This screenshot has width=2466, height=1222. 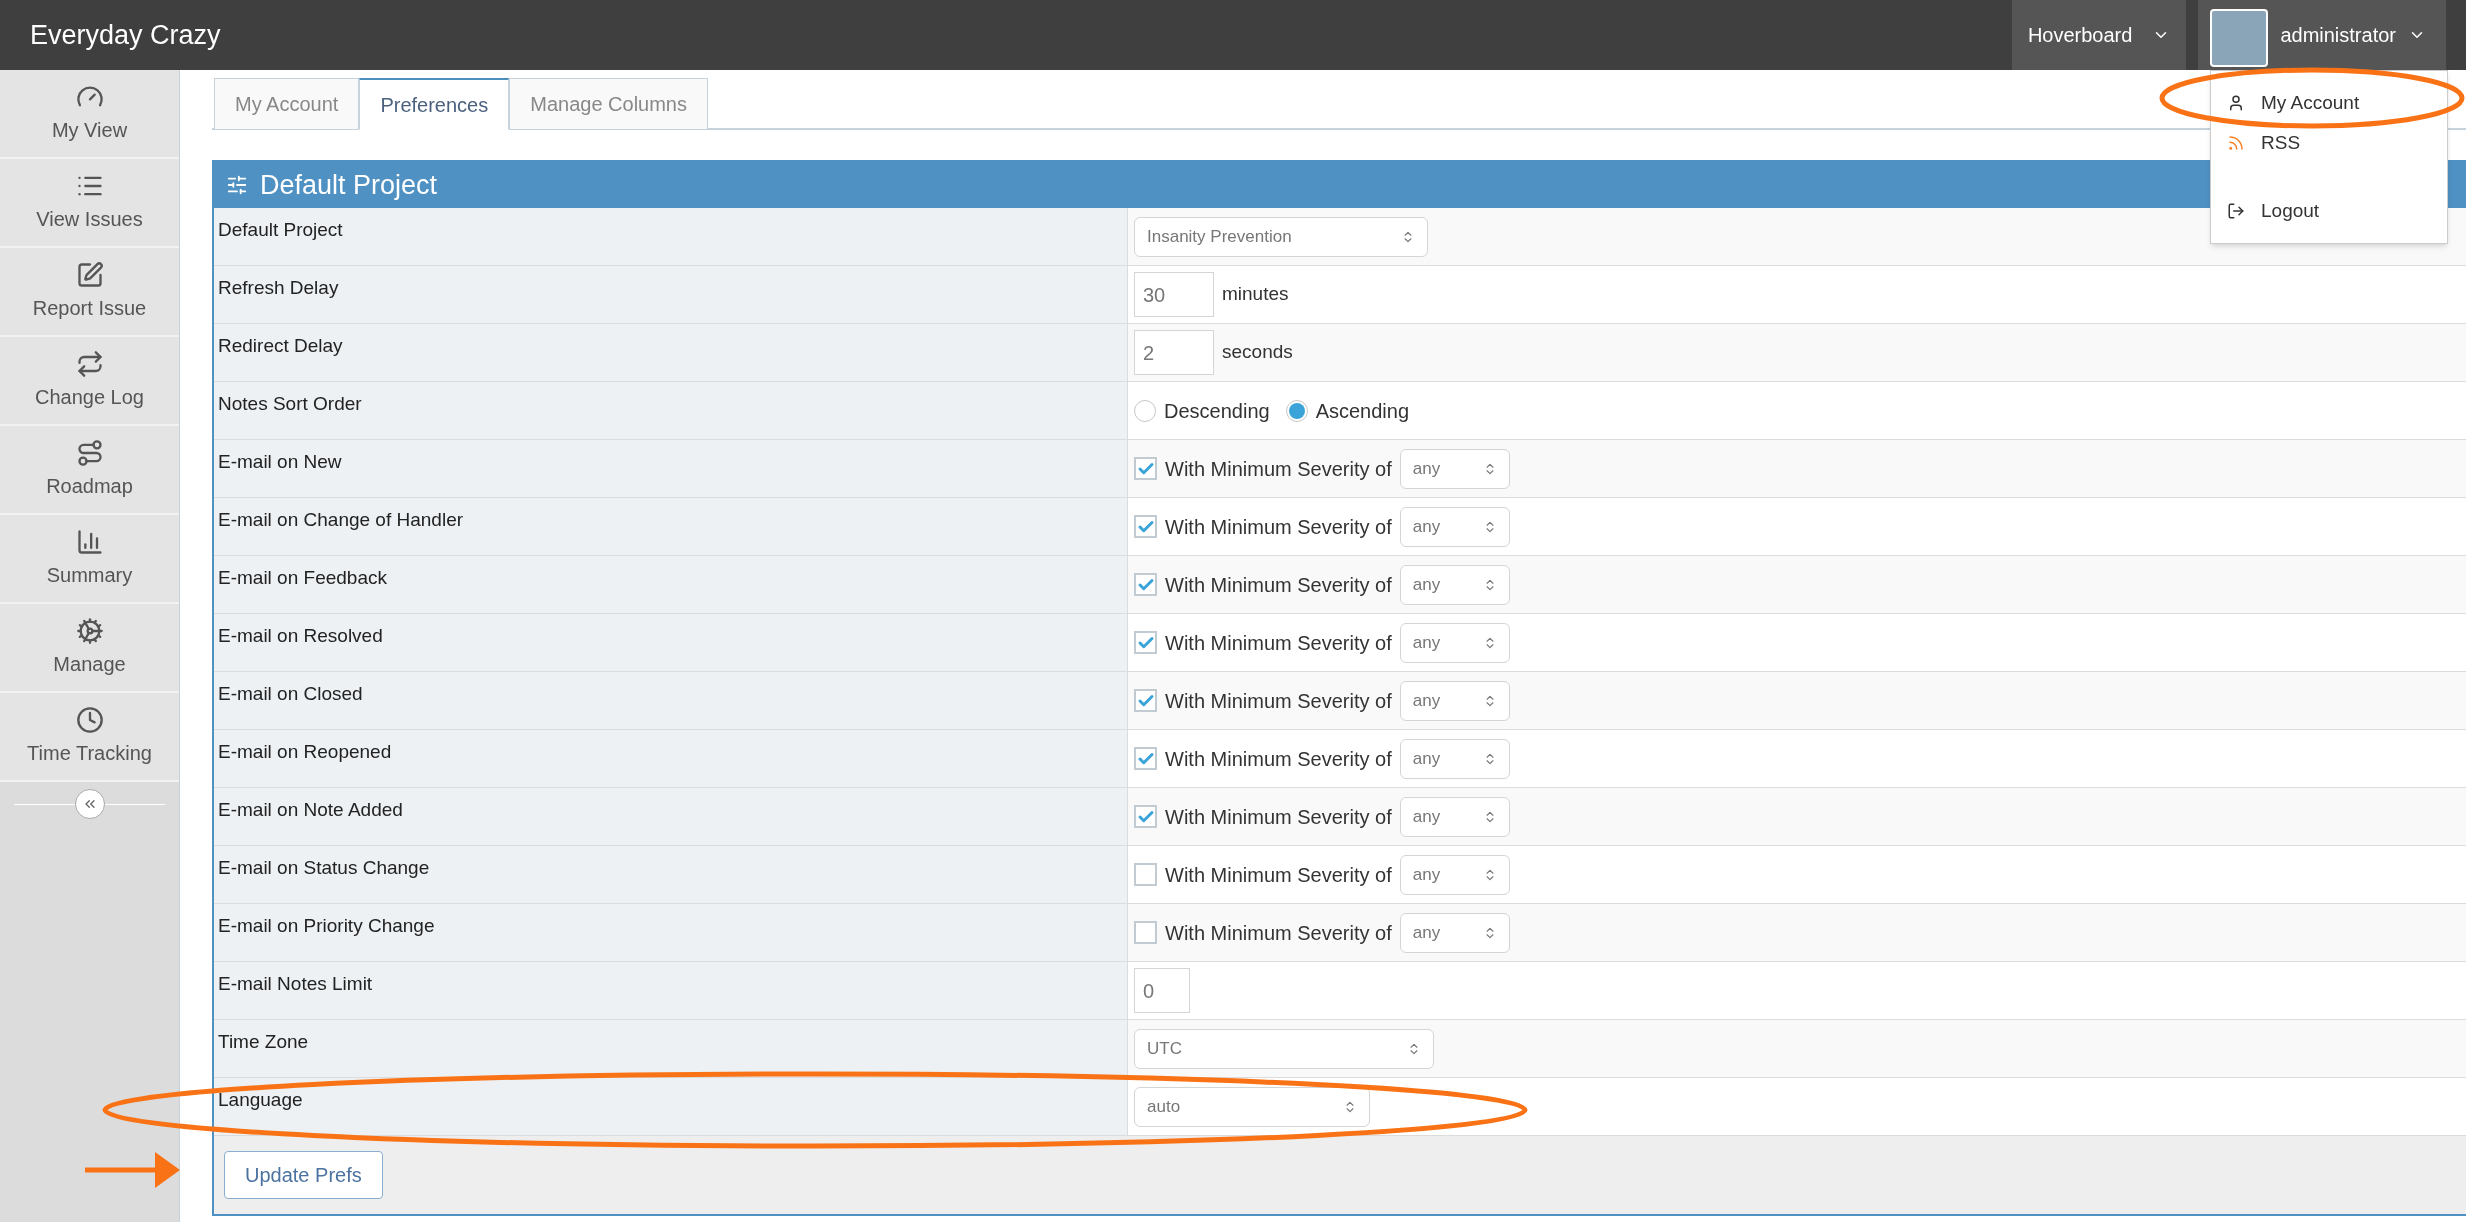 I want to click on panel-title: Default Project, so click(x=349, y=185).